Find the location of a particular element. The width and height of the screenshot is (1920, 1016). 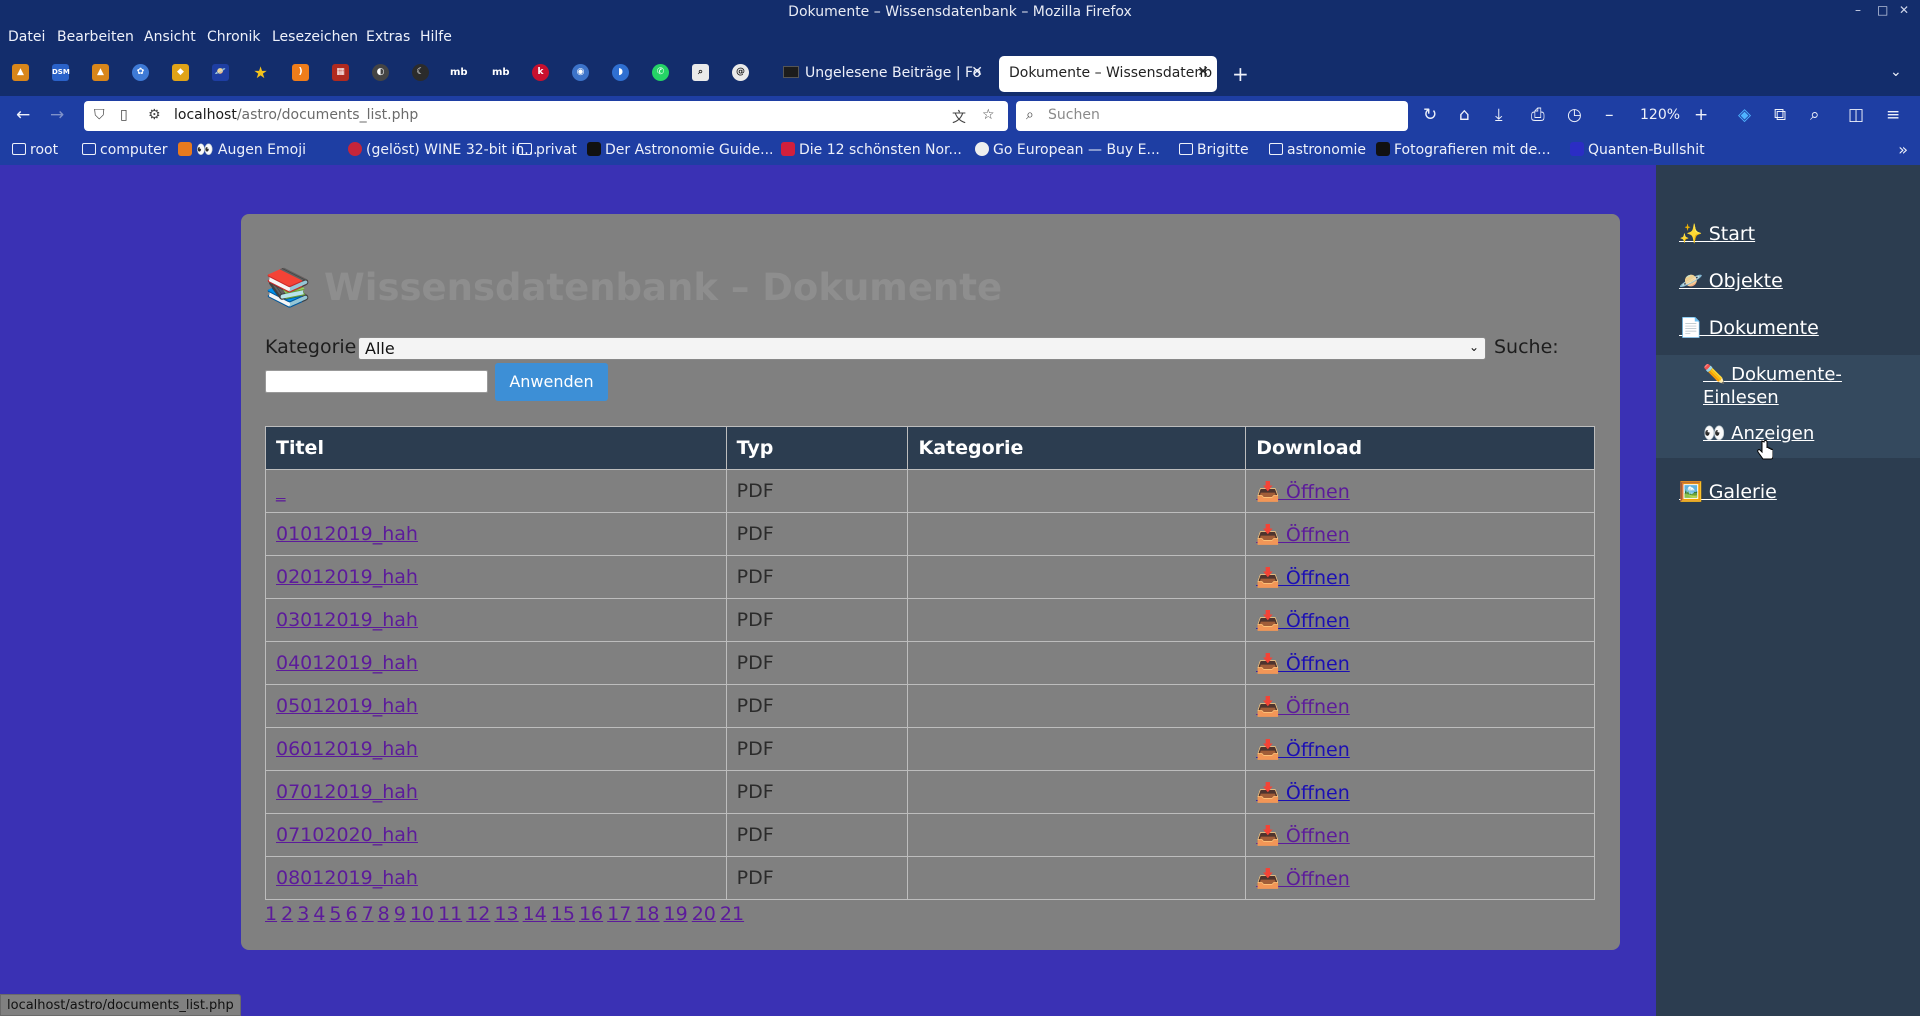

page-link-14: 14 is located at coordinates (535, 914).